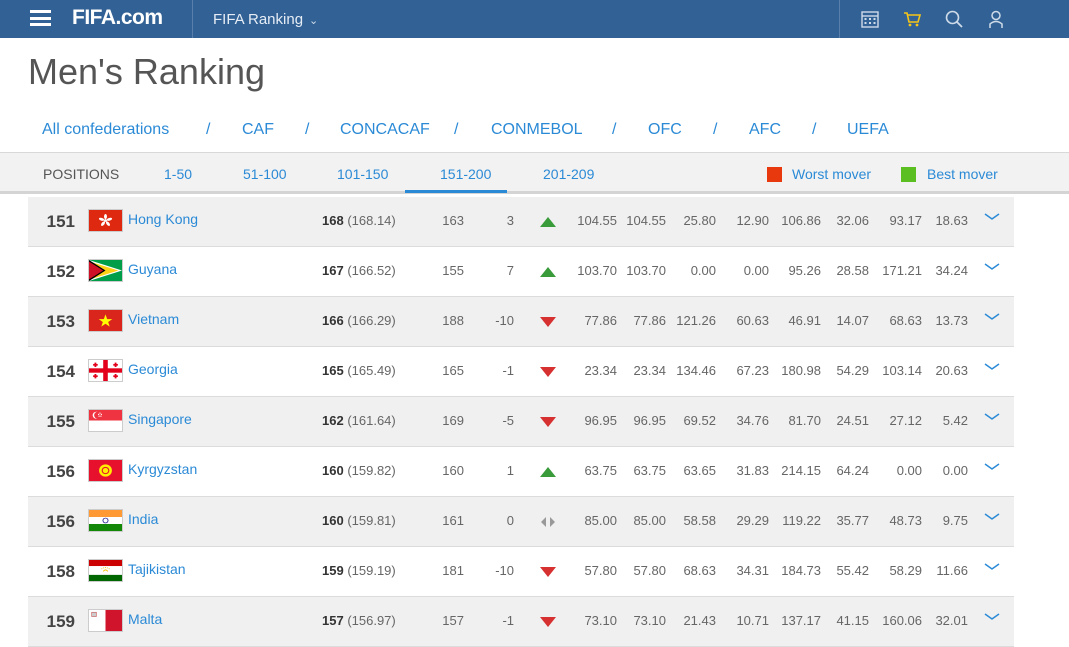 This screenshot has height=647, width=1069. Describe the element at coordinates (649, 620) in the screenshot. I see `cell-c2: 73.10` at that location.